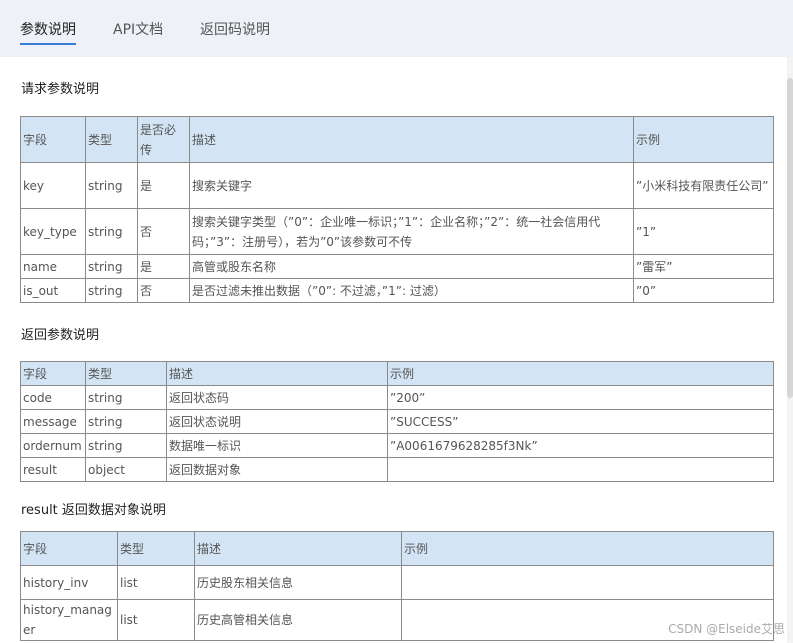 The height and width of the screenshot is (643, 793). What do you see at coordinates (163, 139) in the screenshot?
I see `col-header: 是否必传` at bounding box center [163, 139].